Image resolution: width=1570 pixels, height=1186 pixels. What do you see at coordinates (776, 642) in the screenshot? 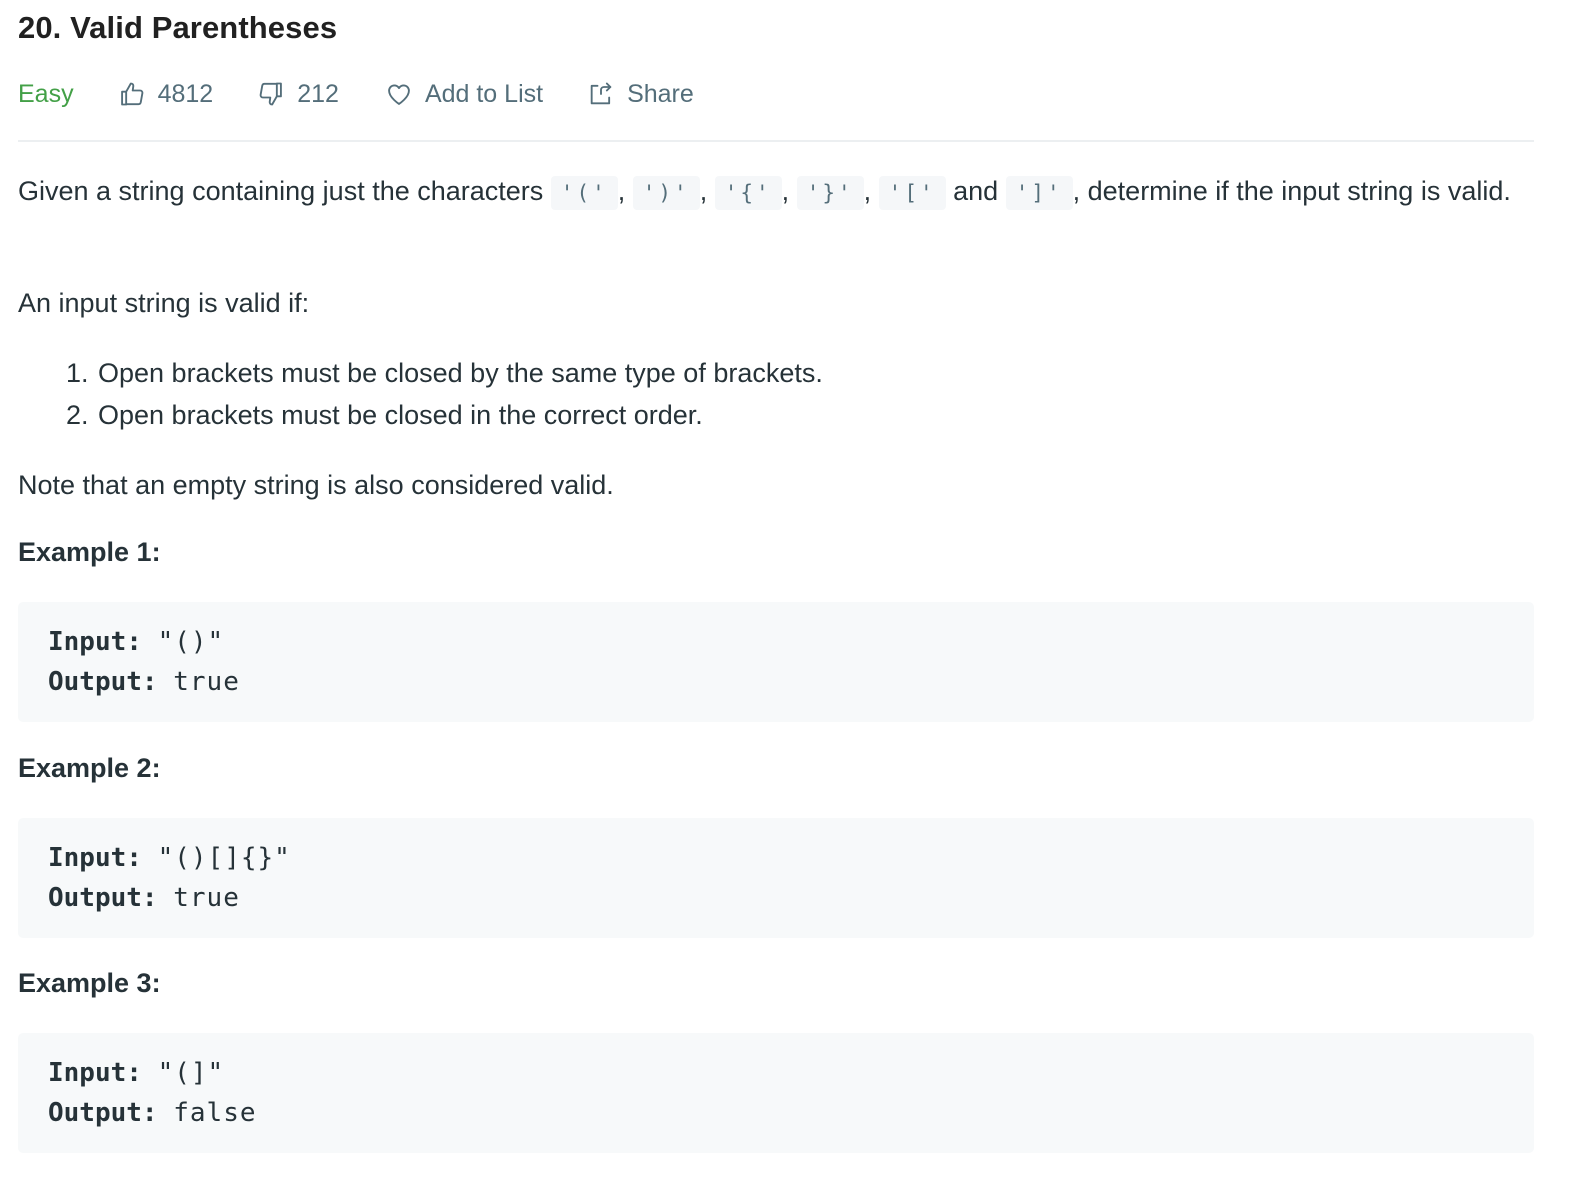
I see `example-input-line: Input: "()"` at bounding box center [776, 642].